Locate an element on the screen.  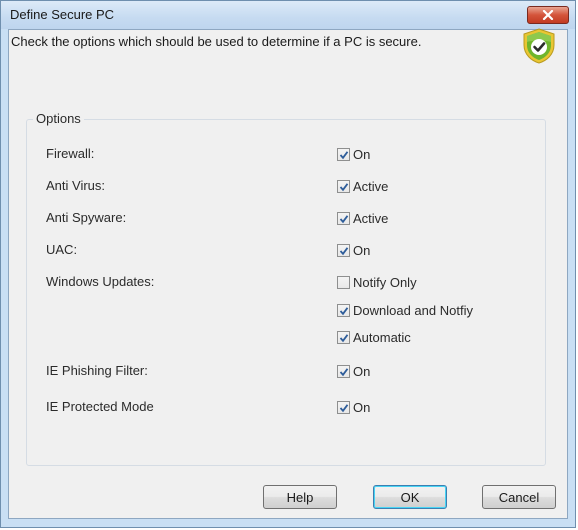
window-title: Define Secure PC is located at coordinates (62, 14).